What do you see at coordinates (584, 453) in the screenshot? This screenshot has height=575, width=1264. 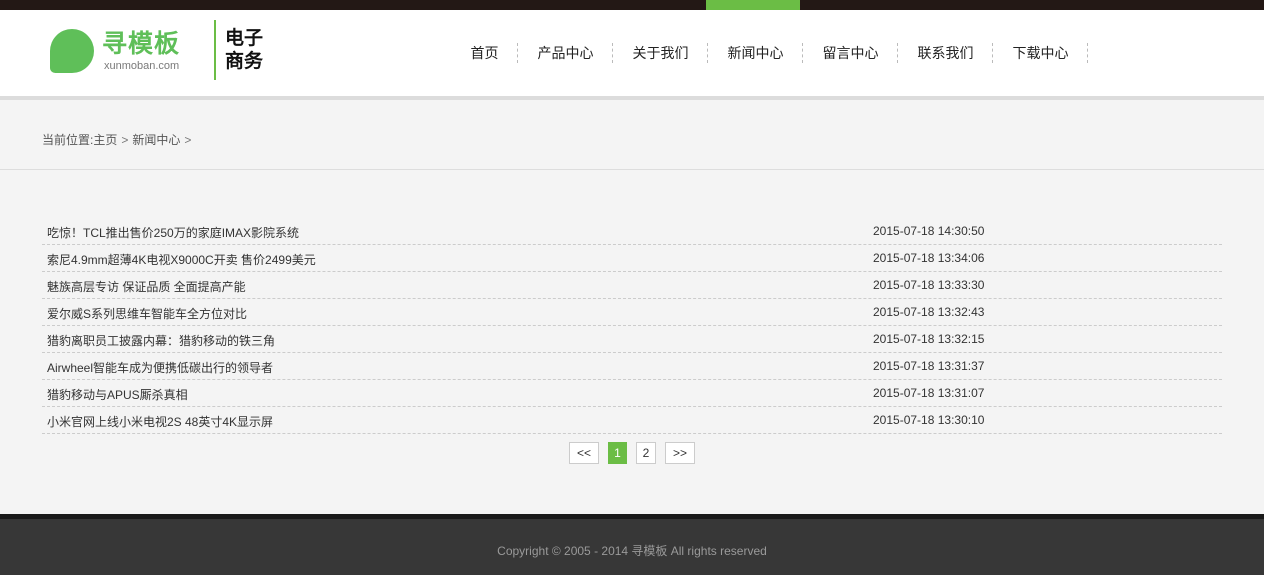 I see `prev-page-button: <<` at bounding box center [584, 453].